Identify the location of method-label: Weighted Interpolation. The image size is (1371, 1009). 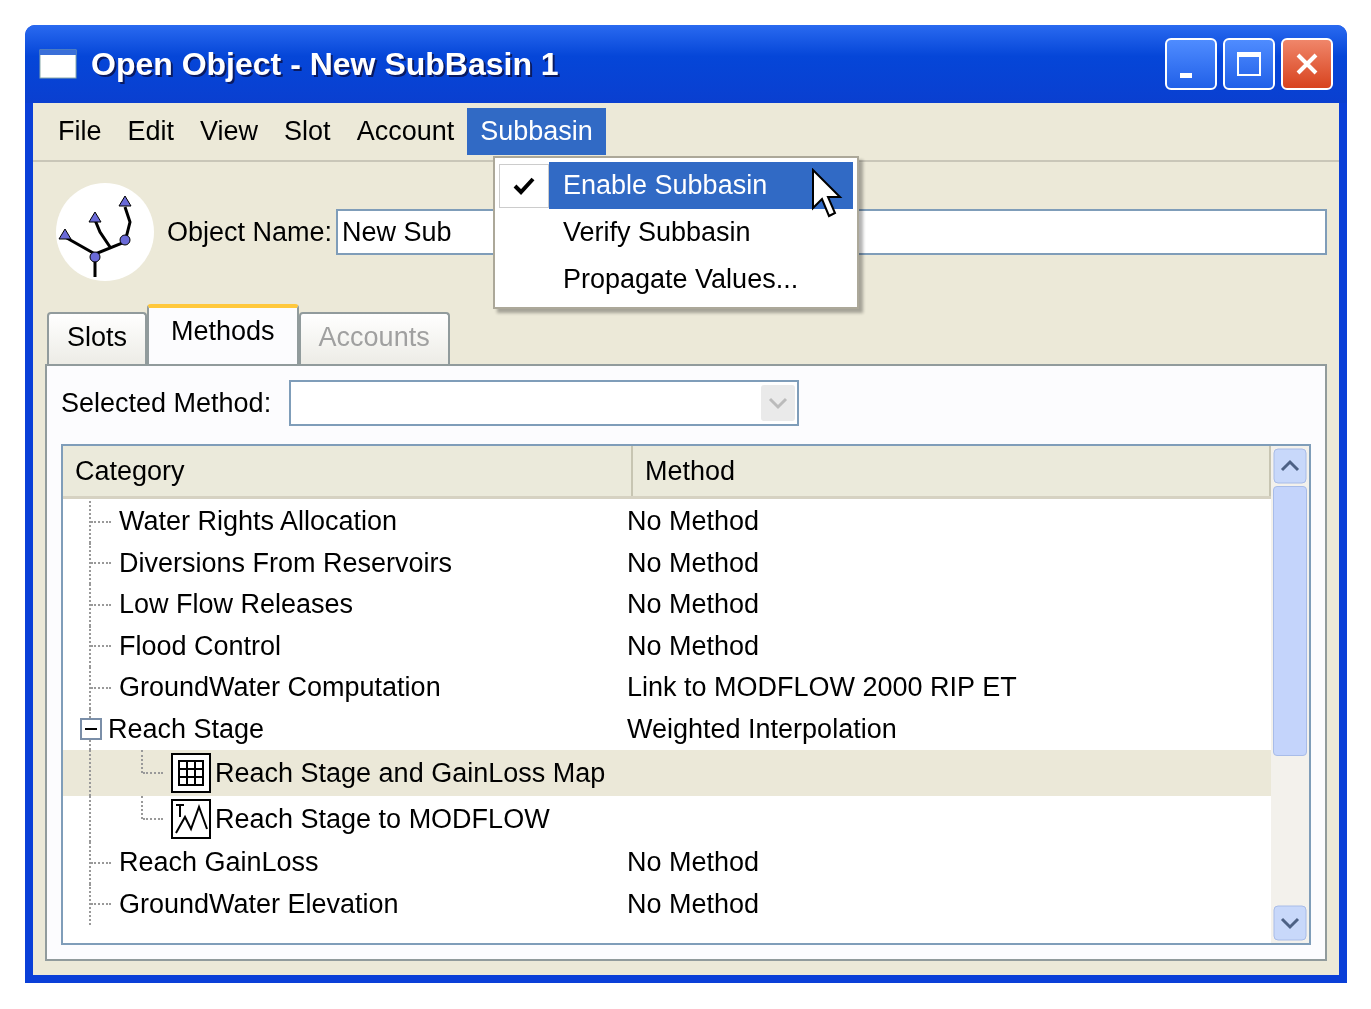
(761, 729).